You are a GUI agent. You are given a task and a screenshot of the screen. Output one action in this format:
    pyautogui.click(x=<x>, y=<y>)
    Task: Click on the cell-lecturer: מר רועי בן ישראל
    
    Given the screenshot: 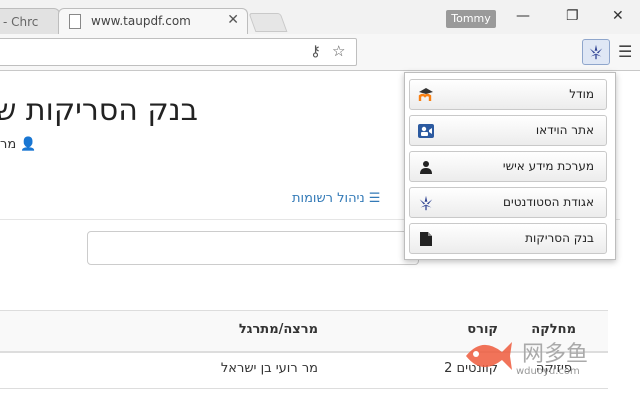 What is the action you would take?
    pyautogui.click(x=269, y=368)
    